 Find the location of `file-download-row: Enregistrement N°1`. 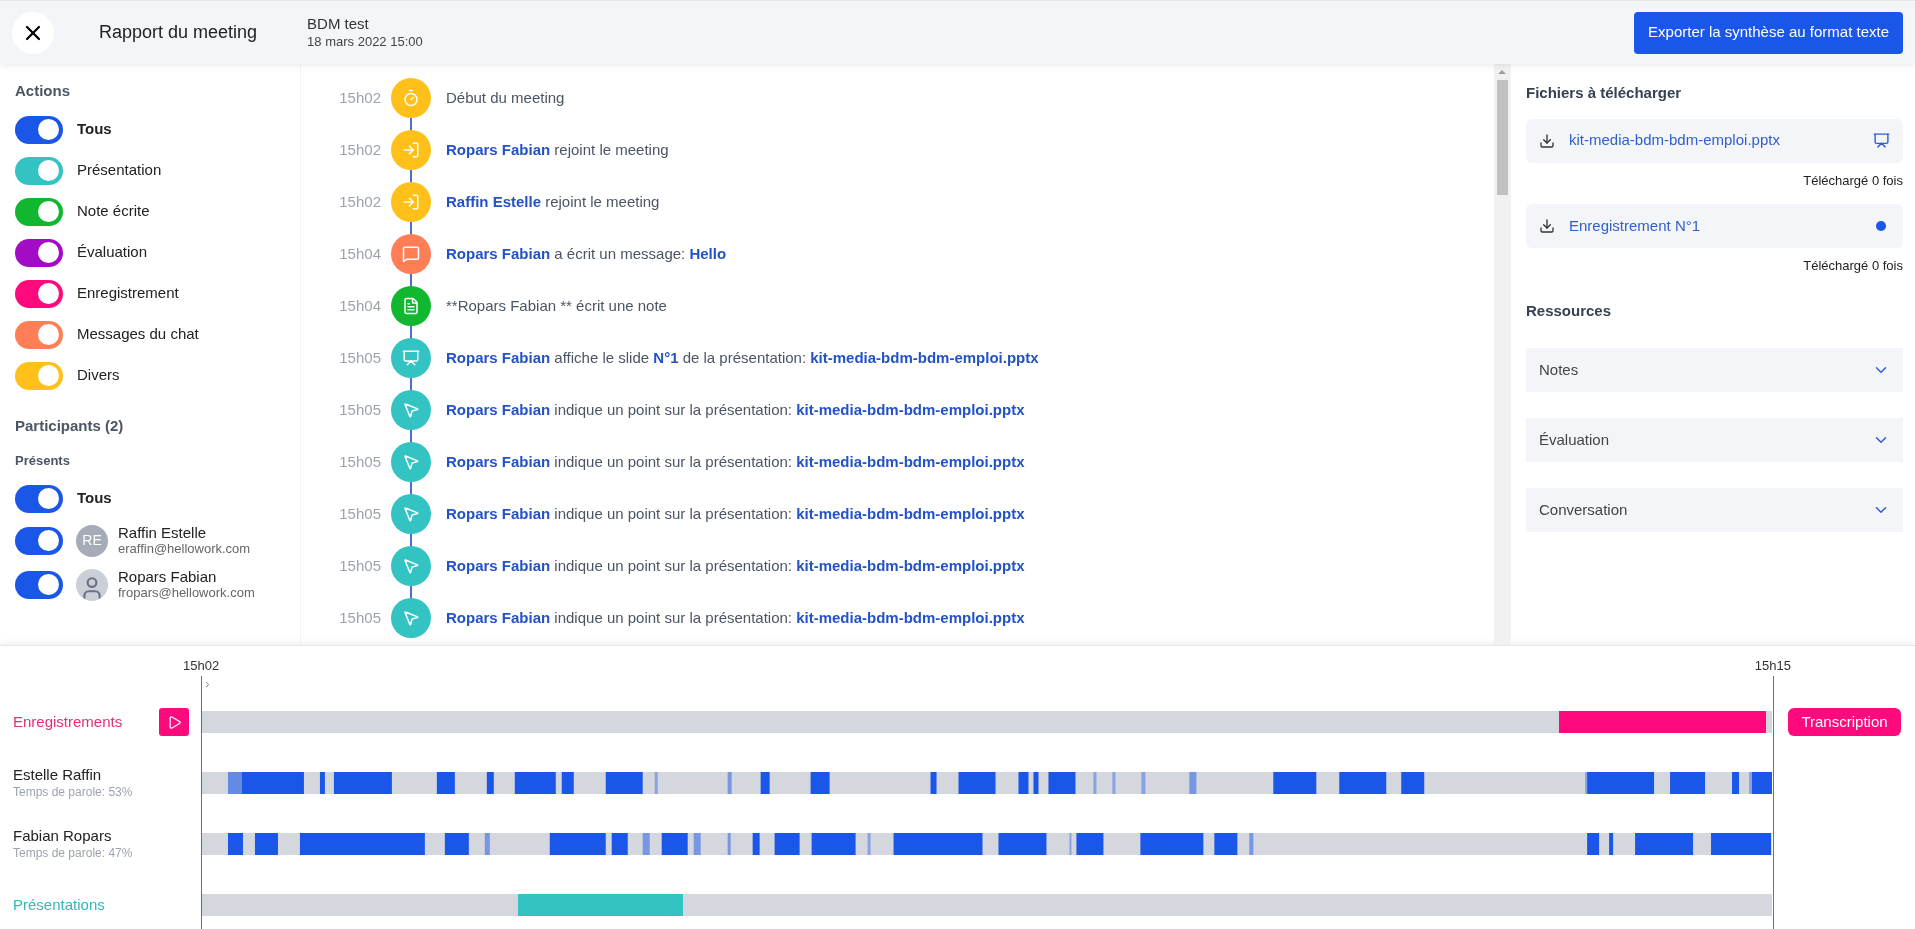

file-download-row: Enregistrement N°1 is located at coordinates (1714, 226).